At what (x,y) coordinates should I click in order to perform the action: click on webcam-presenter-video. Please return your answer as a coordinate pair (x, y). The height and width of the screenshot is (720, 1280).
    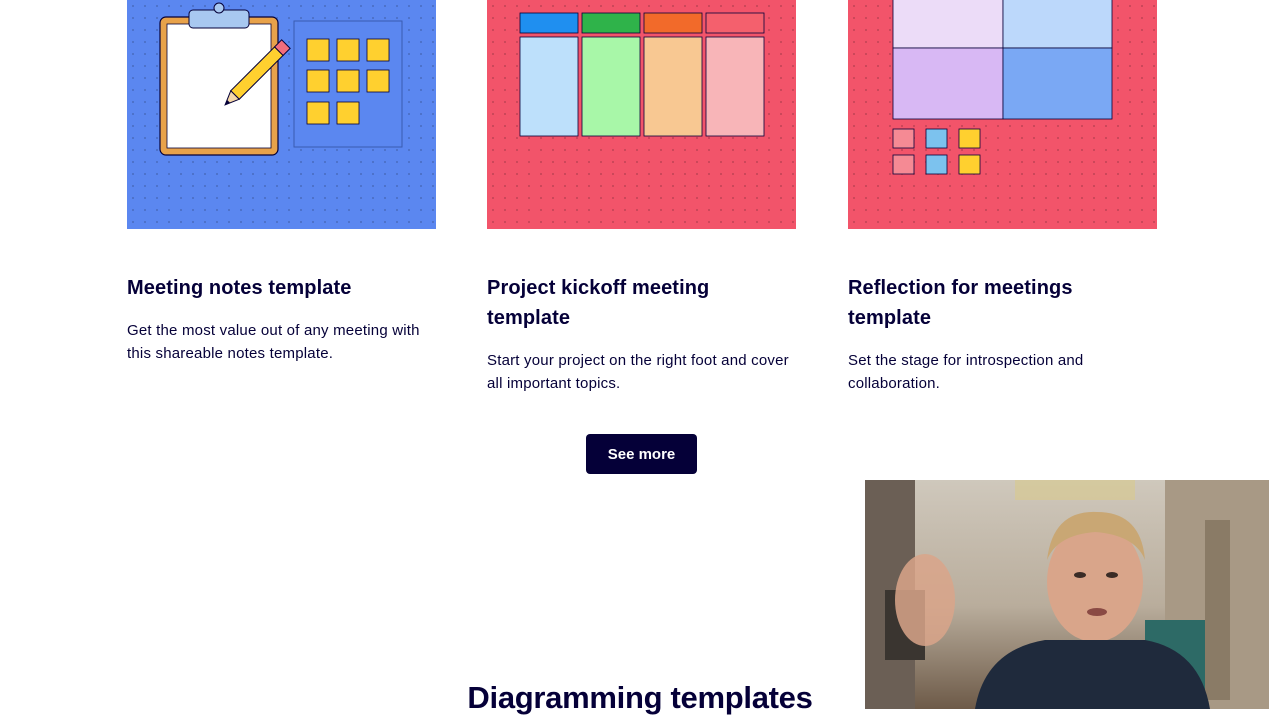
    Looking at the image, I should click on (1067, 594).